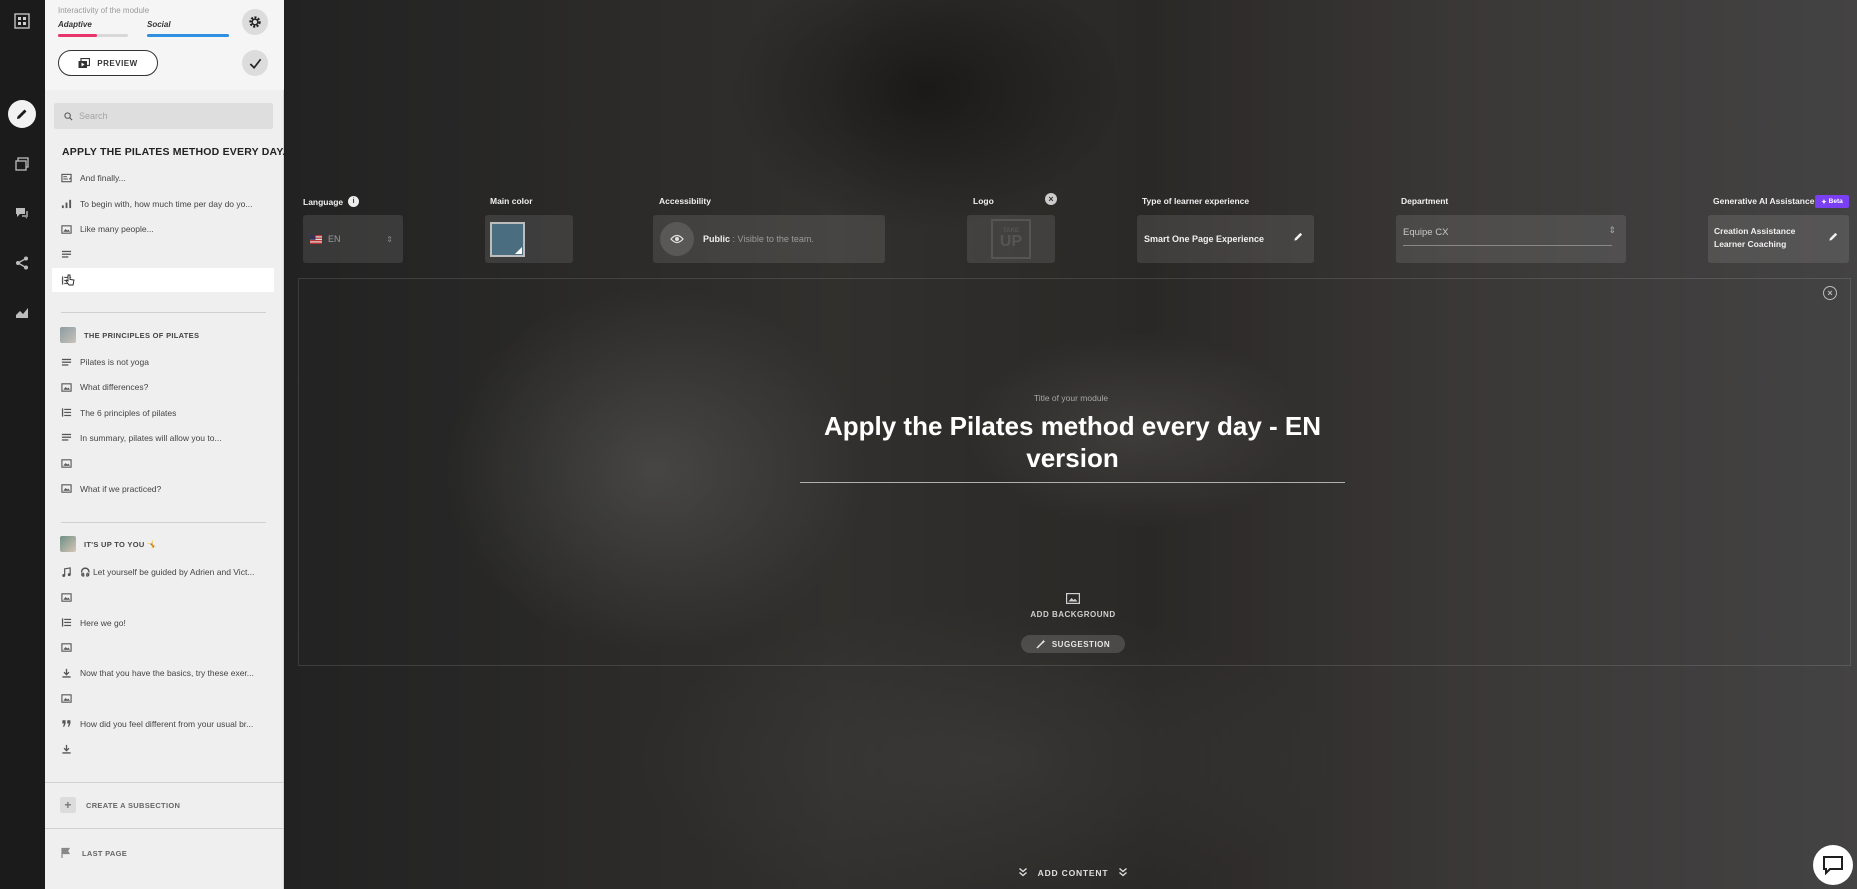 The width and height of the screenshot is (1857, 889). What do you see at coordinates (163, 387) in the screenshot?
I see `sidebar-page-item: What differences?` at bounding box center [163, 387].